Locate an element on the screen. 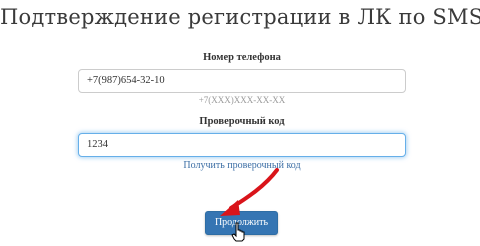 The height and width of the screenshot is (246, 480). phone-format-hint: +7(XXX)XXX-XX-XX is located at coordinates (242, 100).